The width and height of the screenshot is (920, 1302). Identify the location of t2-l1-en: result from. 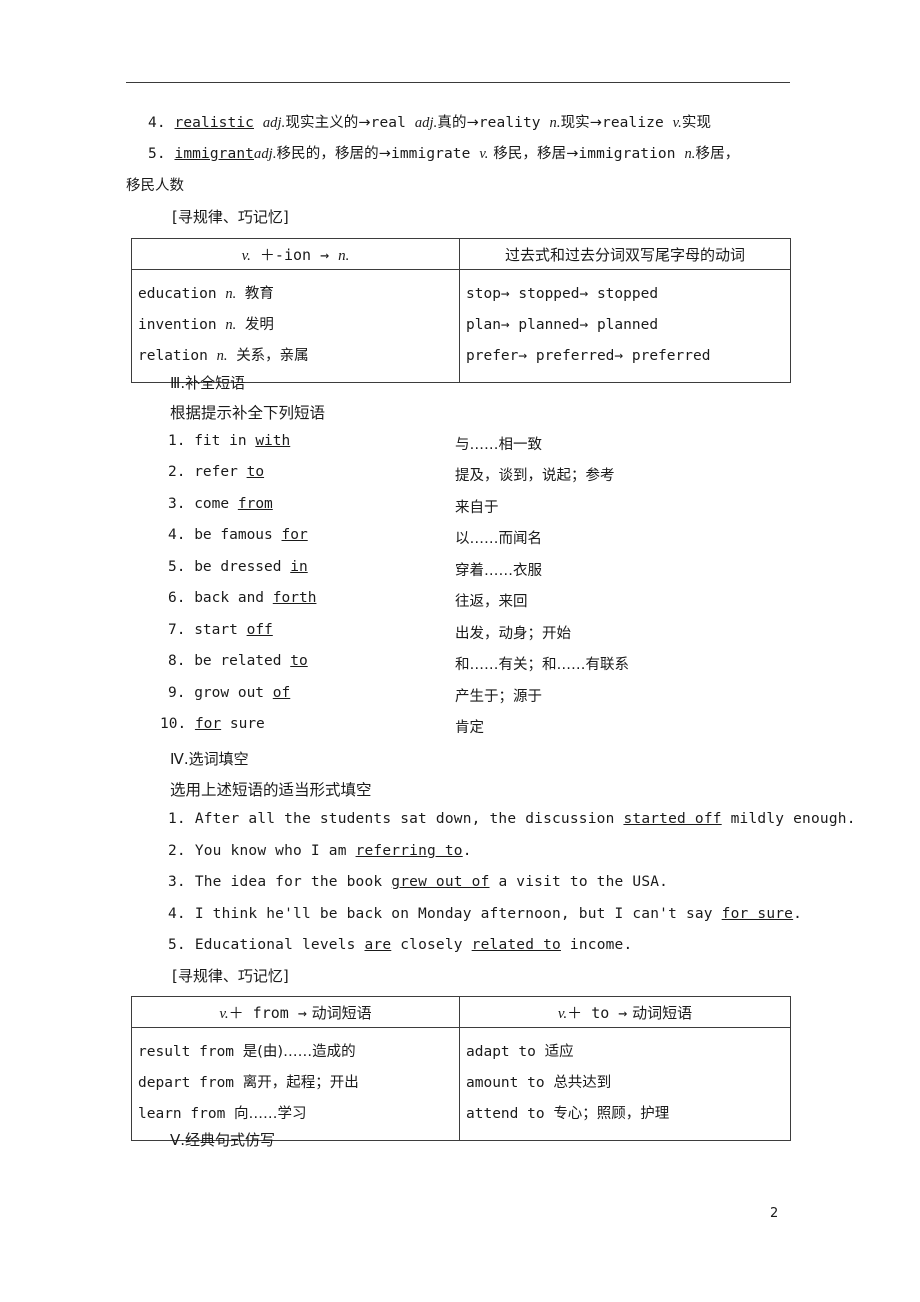
(190, 1052).